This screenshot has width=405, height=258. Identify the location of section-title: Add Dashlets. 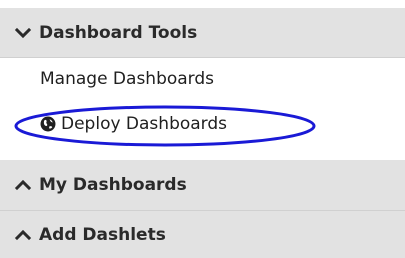
(102, 234).